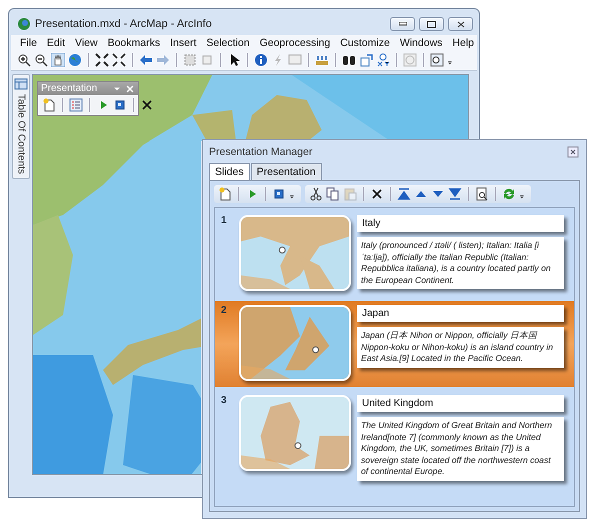 The width and height of the screenshot is (592, 526). I want to click on close-button, so click(460, 24).